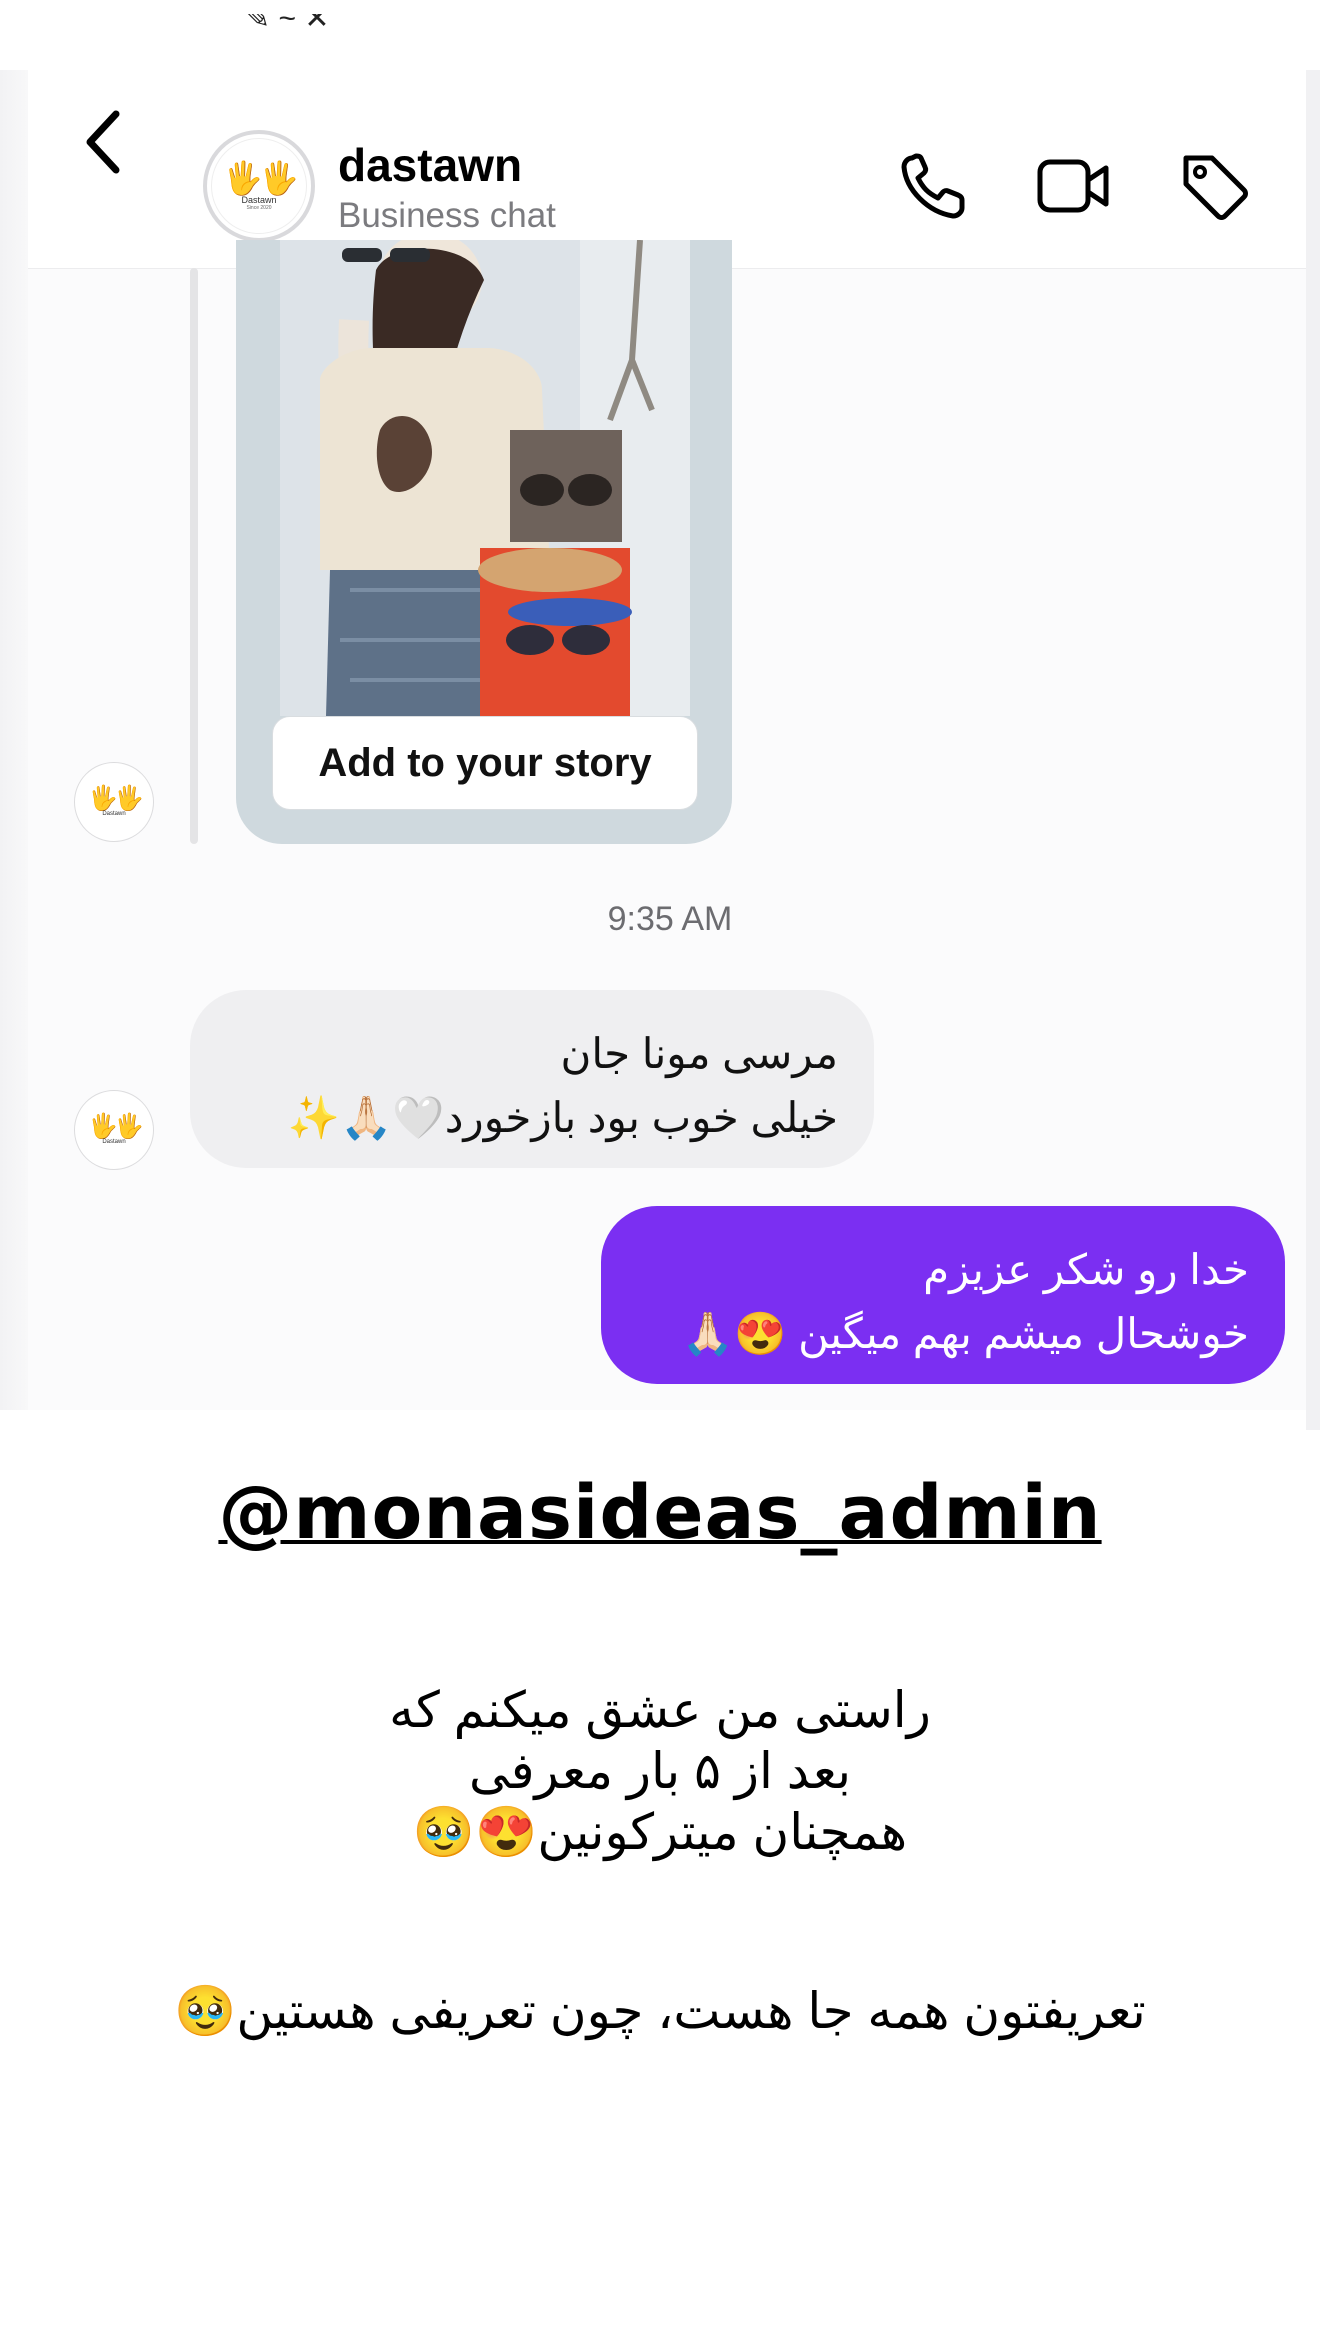  I want to click on message-text: خدا رو شکر عزیزم, so click(1086, 1269).